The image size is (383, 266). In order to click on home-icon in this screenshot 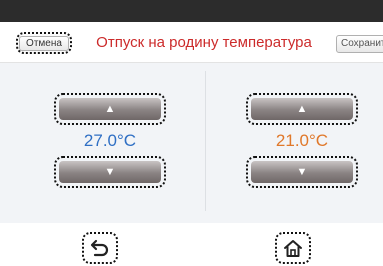, I will do `click(293, 248)`.